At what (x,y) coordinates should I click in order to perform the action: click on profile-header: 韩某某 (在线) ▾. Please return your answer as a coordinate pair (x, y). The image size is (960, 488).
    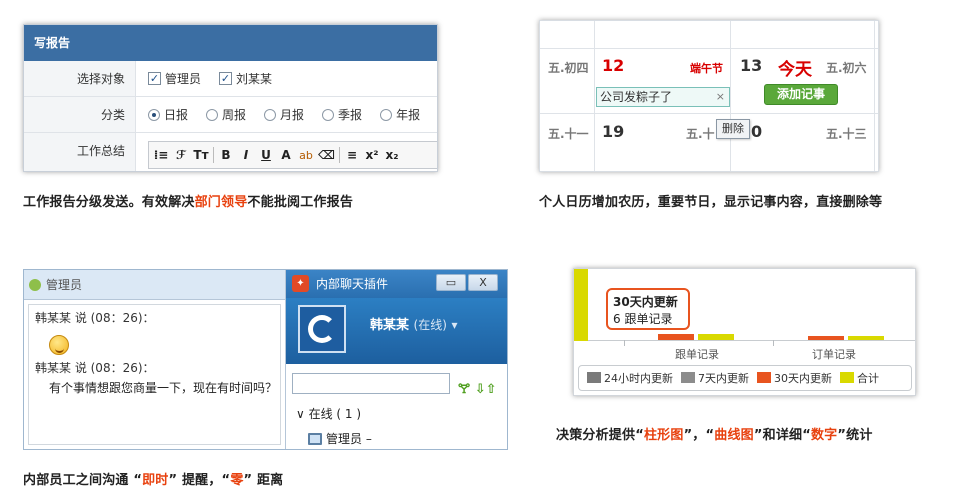
    Looking at the image, I should click on (396, 331).